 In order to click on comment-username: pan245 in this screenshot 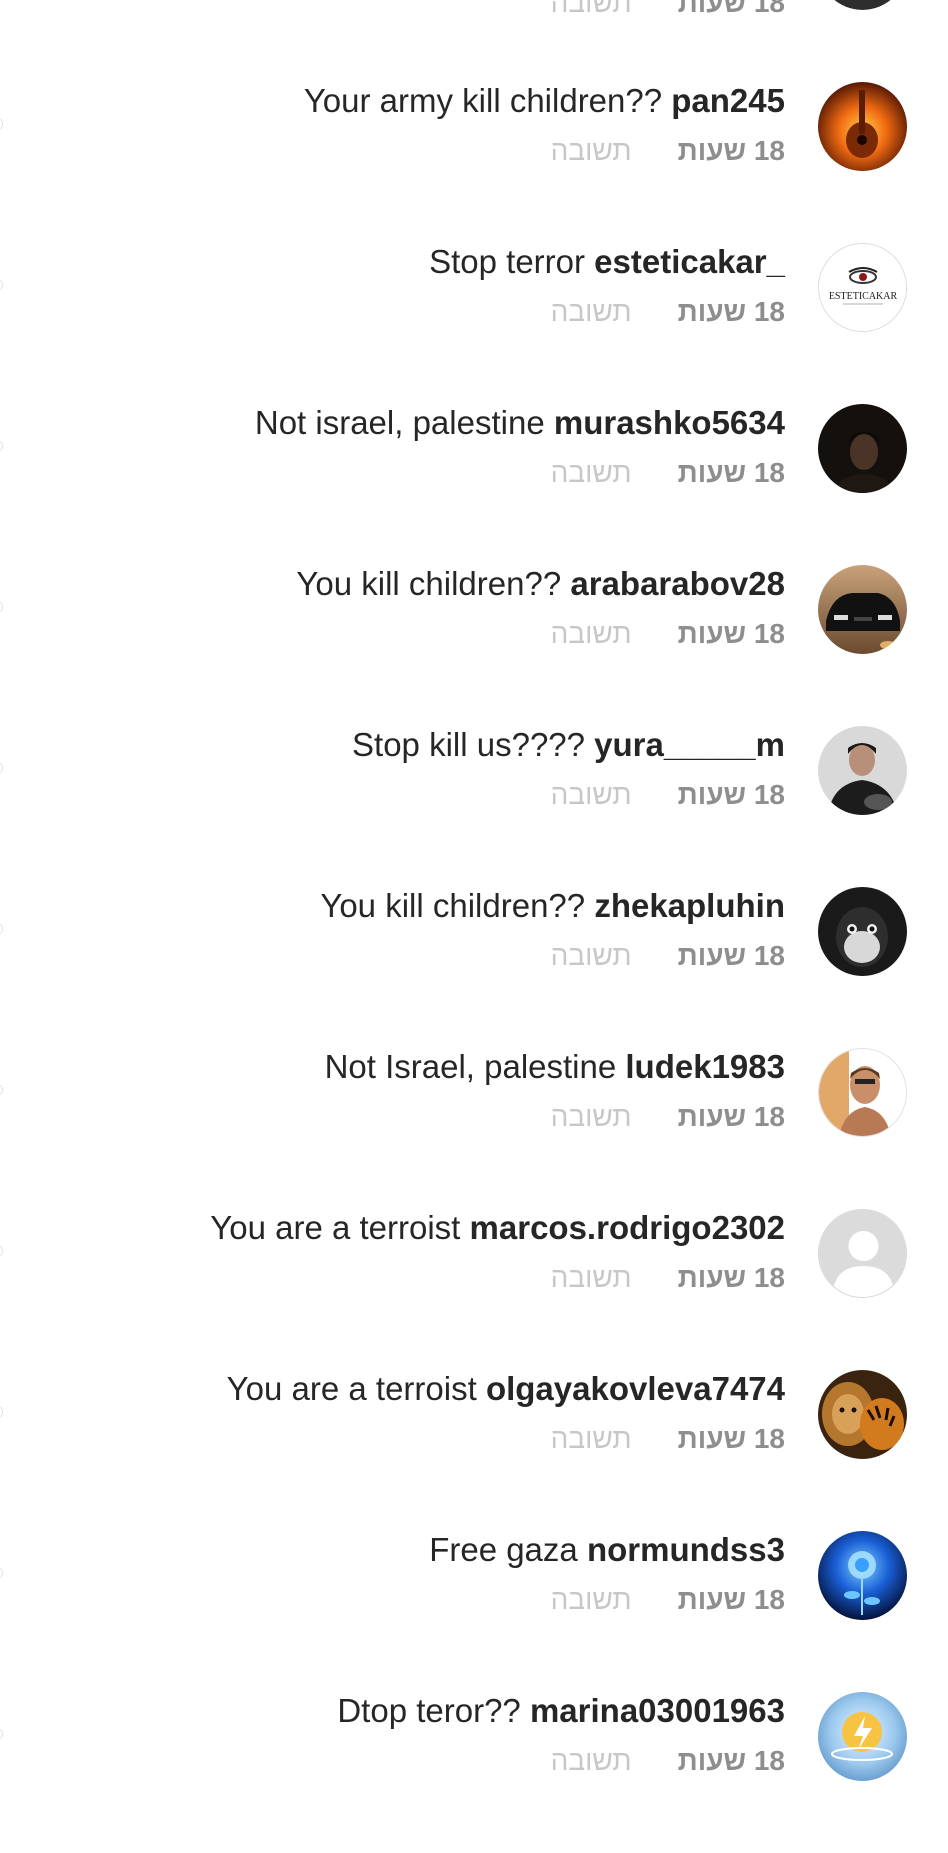, I will do `click(728, 100)`.